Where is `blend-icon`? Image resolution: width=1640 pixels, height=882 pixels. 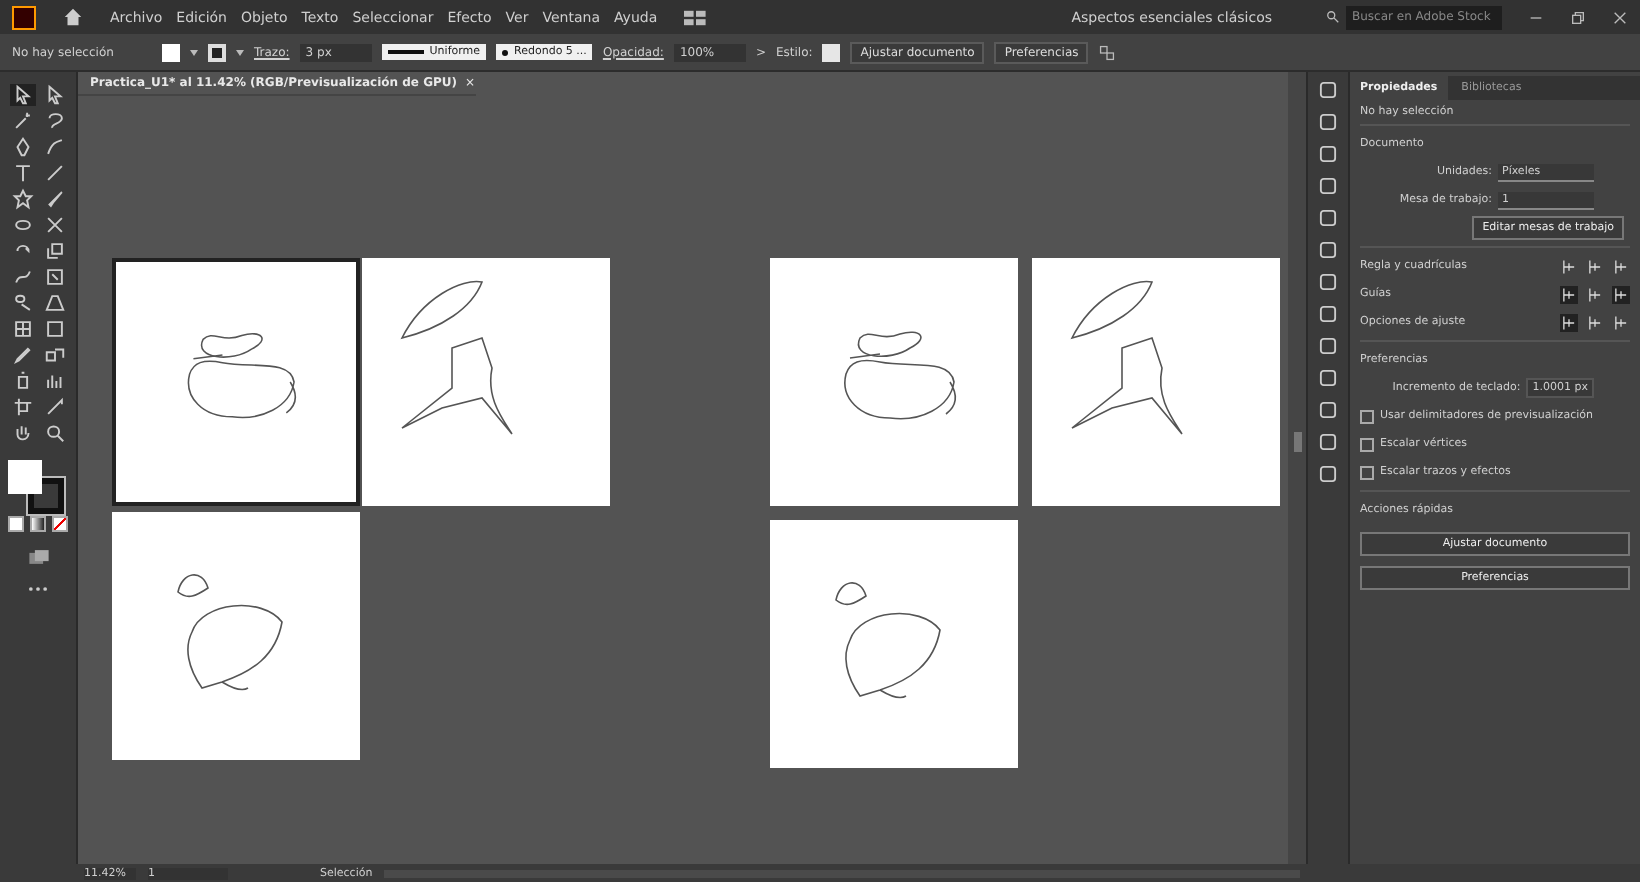
blend-icon is located at coordinates (54, 355).